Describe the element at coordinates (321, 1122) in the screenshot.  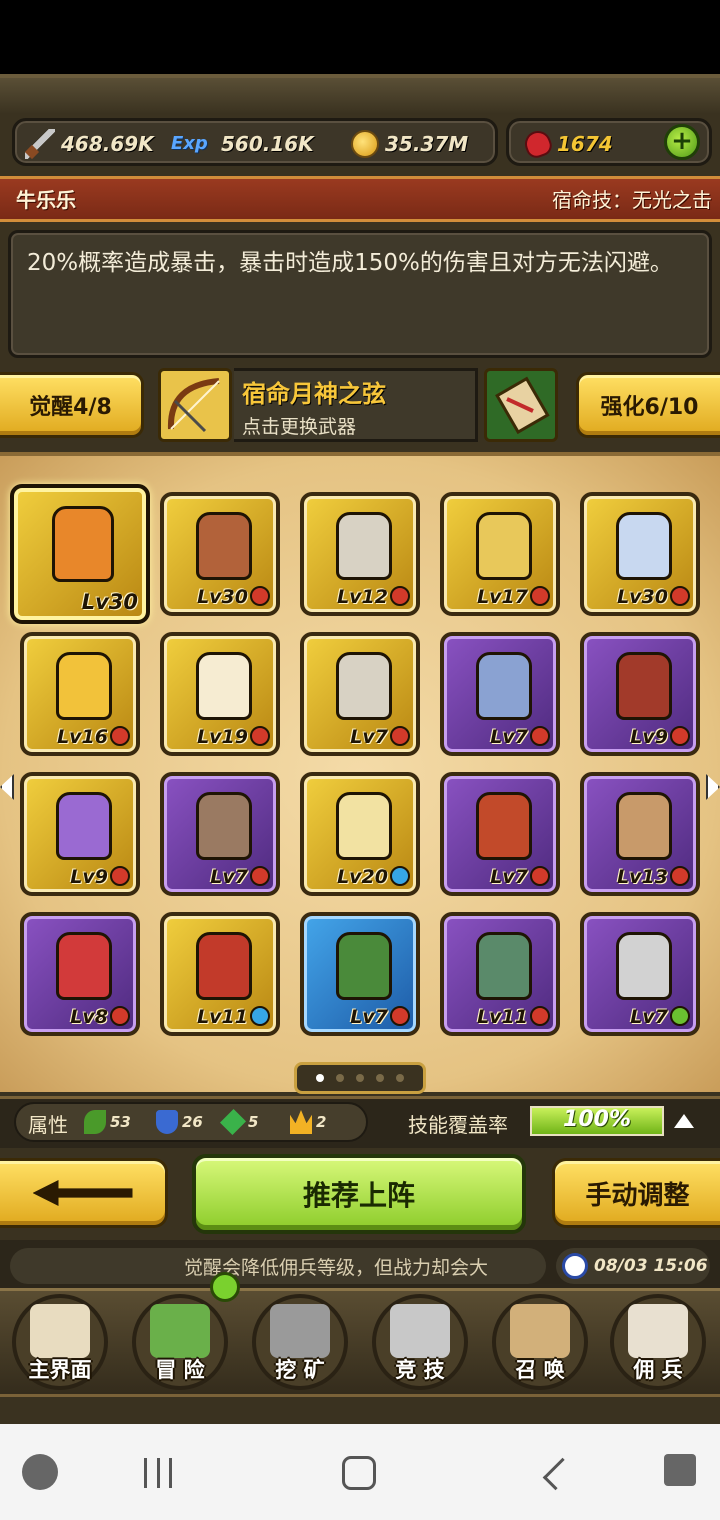
I see `crown-count: 2` at that location.